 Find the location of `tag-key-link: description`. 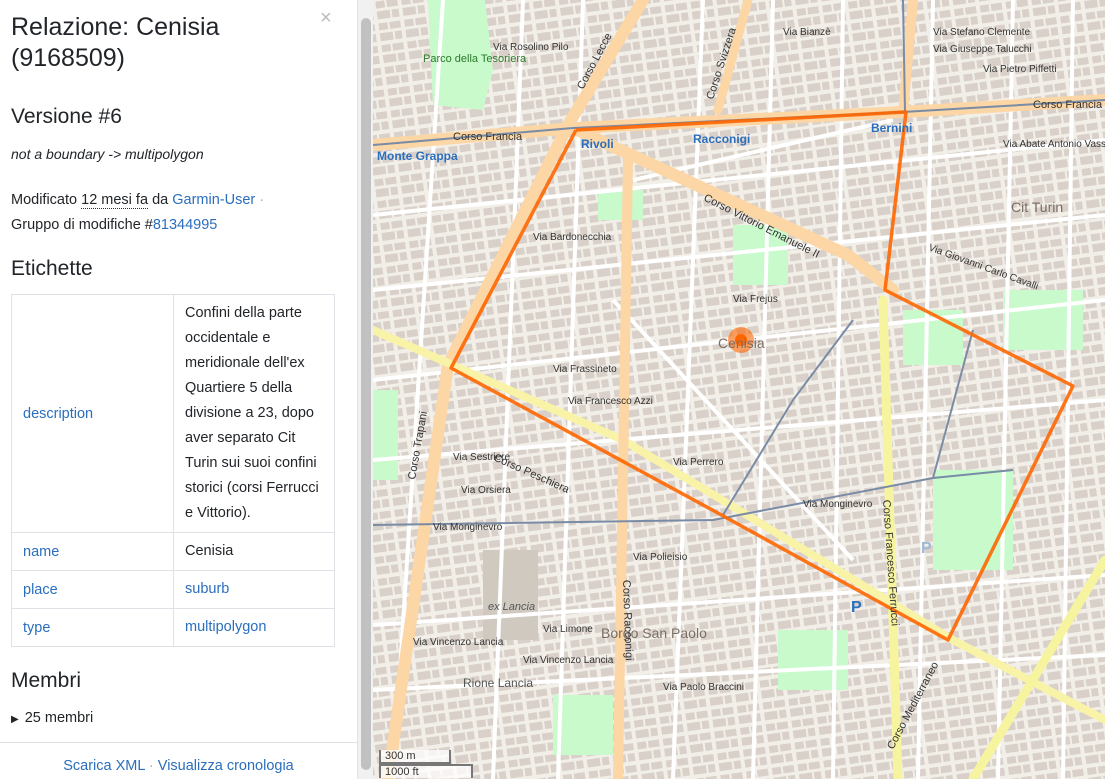

tag-key-link: description is located at coordinates (92, 413).